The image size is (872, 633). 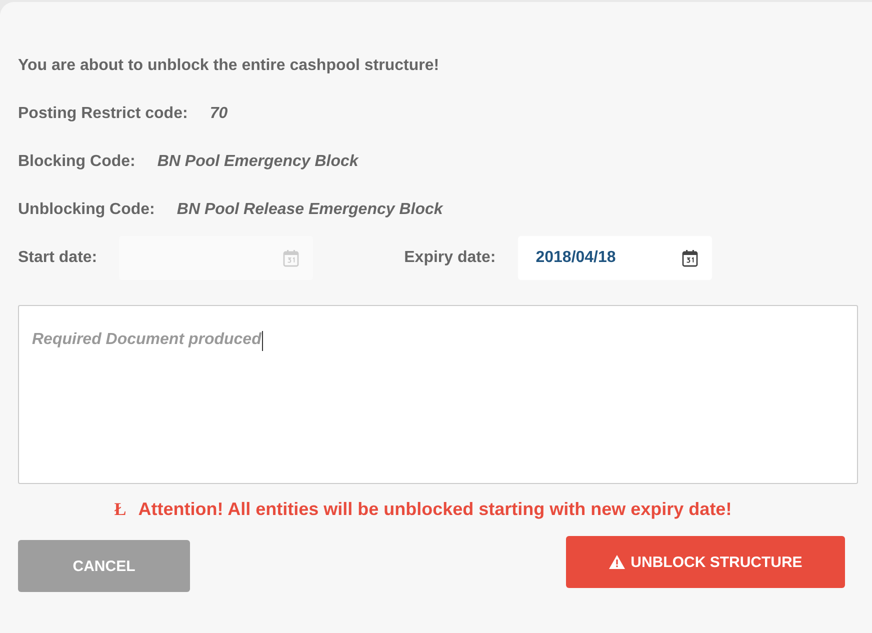 I want to click on warning-icon: Ł, so click(x=120, y=509).